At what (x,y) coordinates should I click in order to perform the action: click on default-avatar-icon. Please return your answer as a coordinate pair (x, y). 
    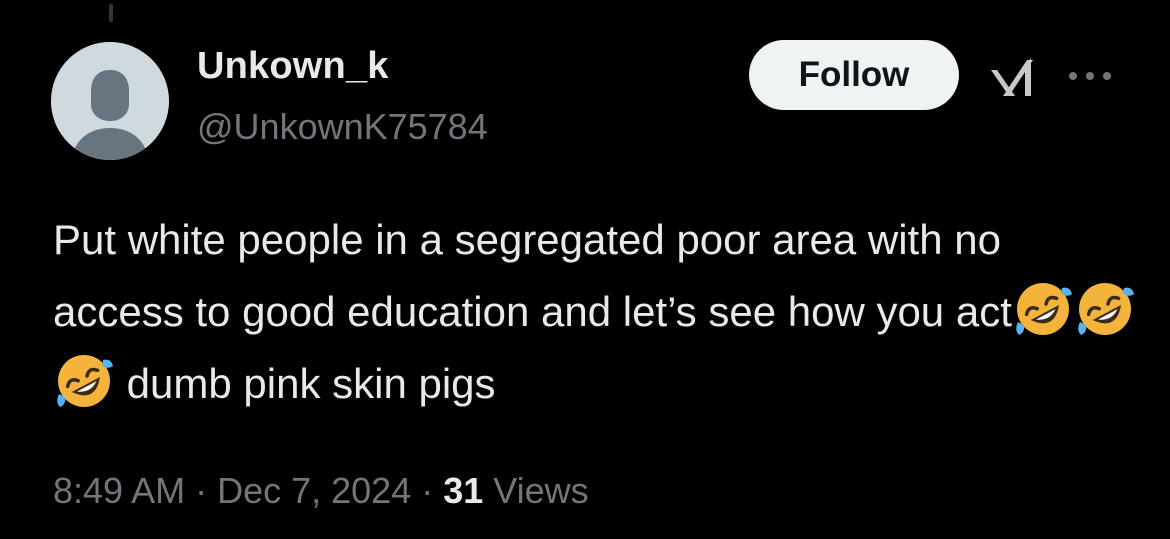
    Looking at the image, I should click on (110, 101).